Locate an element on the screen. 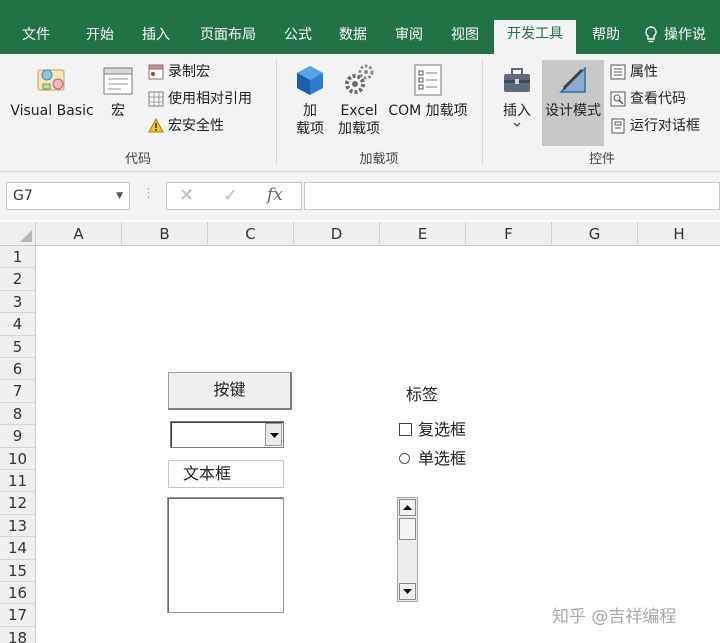 The image size is (720, 643). row-header: 4 is located at coordinates (17, 324).